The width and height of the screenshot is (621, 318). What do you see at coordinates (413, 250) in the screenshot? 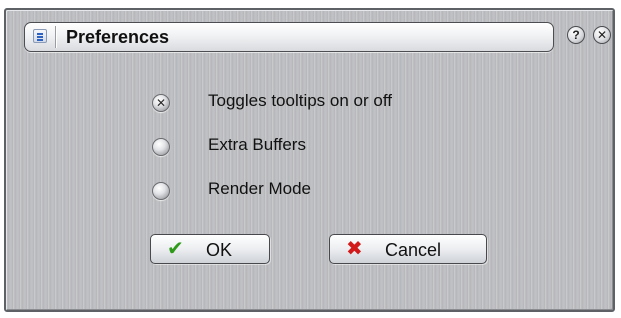
I see `cancel-button-label: Cancel` at bounding box center [413, 250].